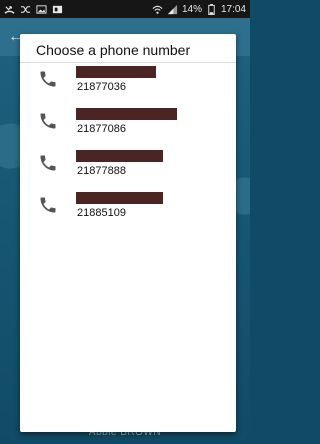 This screenshot has width=320, height=444. I want to click on office-icon, so click(57, 9).